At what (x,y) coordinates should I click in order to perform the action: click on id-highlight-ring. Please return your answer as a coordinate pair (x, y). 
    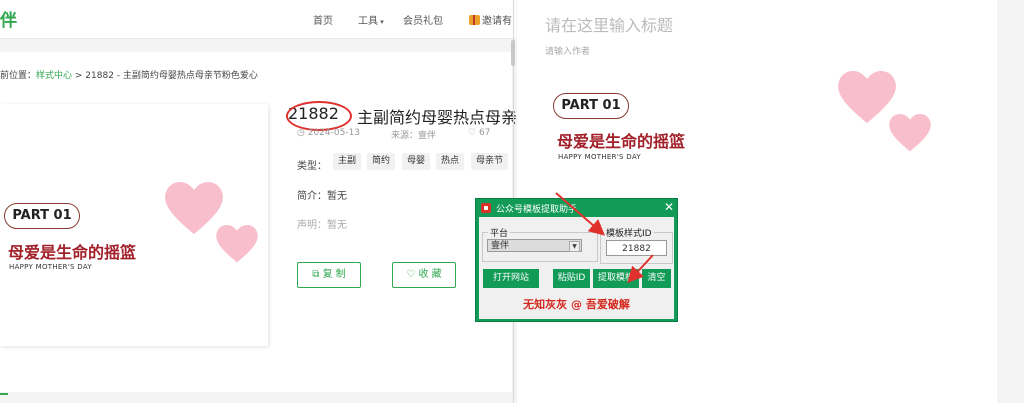
    Looking at the image, I should click on (319, 116).